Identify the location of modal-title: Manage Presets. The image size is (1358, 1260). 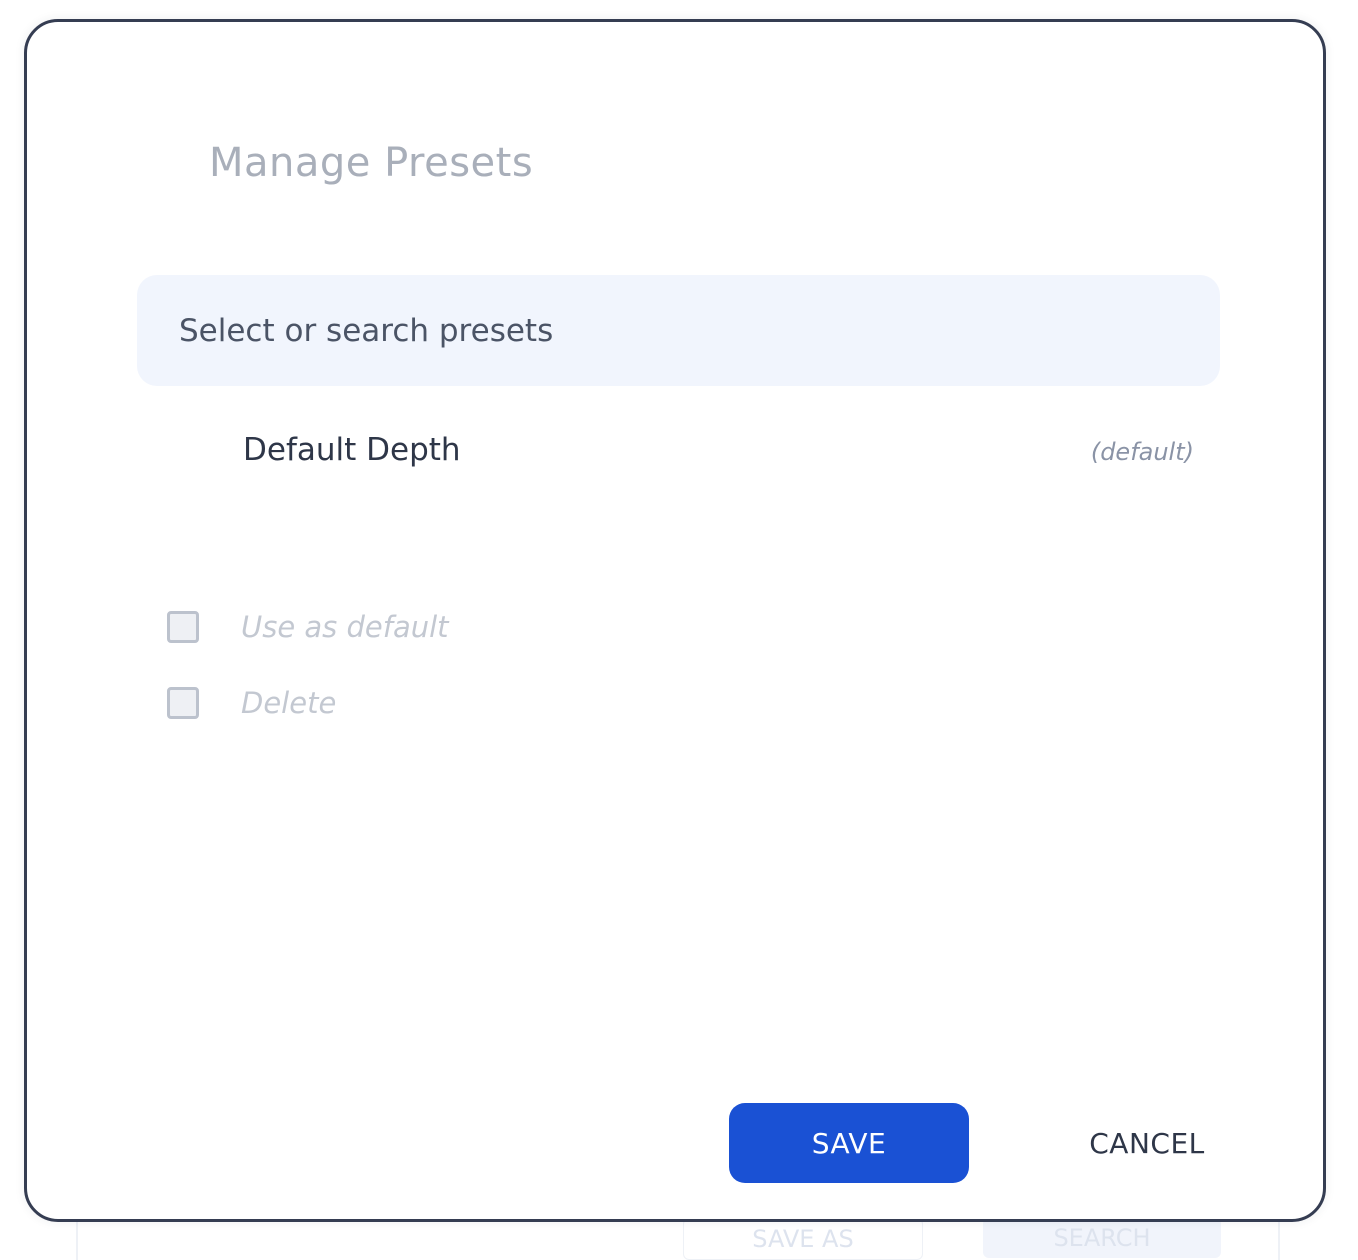
(371, 163).